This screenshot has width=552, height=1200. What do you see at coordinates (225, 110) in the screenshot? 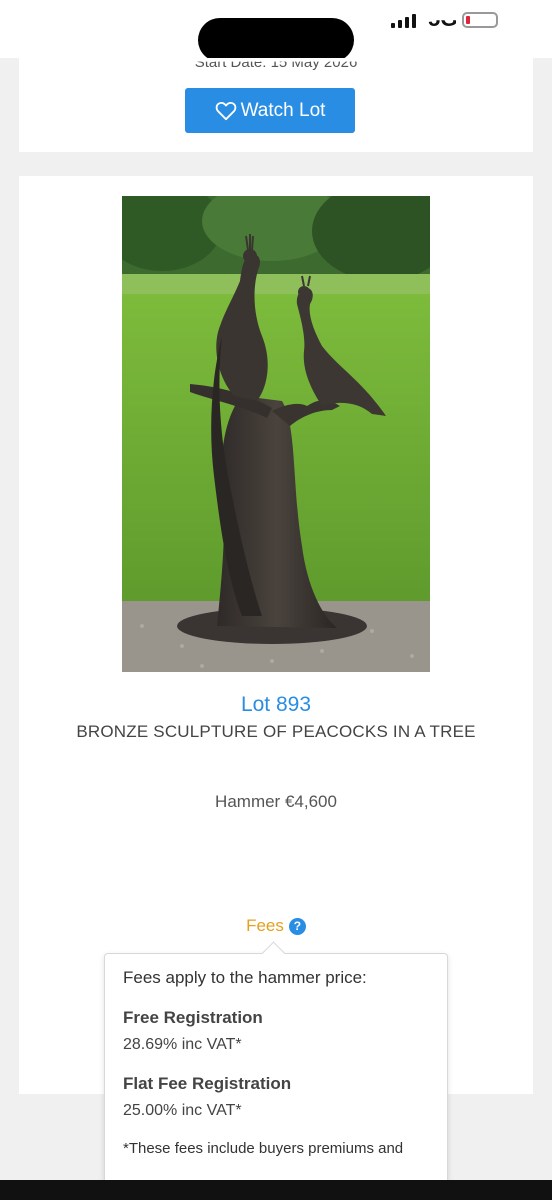
I see `heart-icon` at bounding box center [225, 110].